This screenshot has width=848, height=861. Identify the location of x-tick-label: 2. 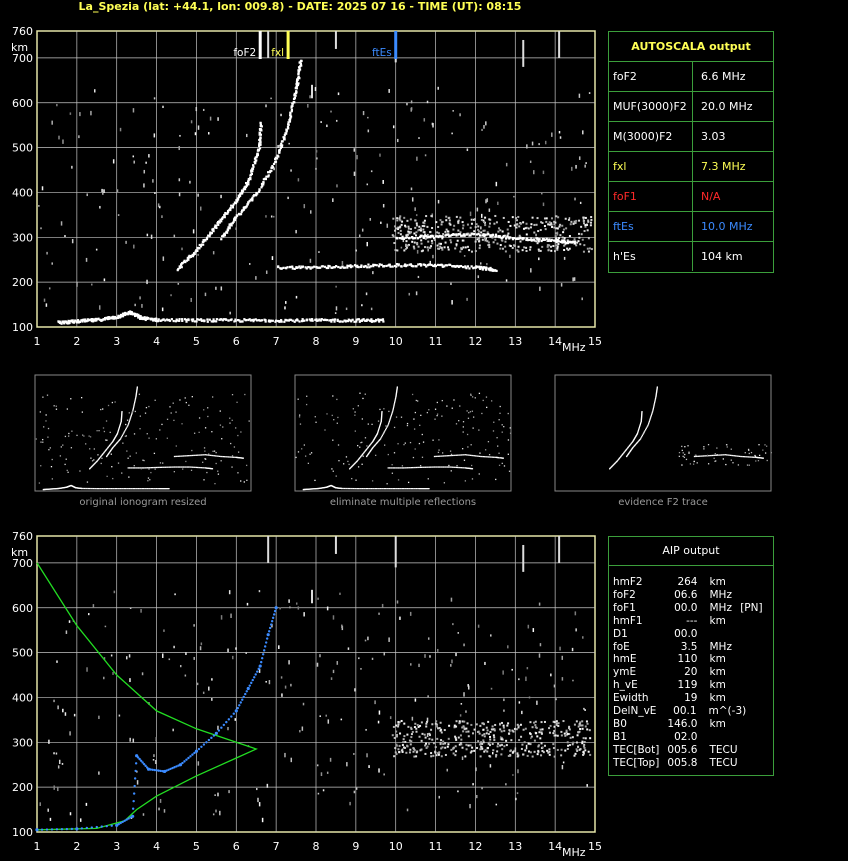
(76, 341).